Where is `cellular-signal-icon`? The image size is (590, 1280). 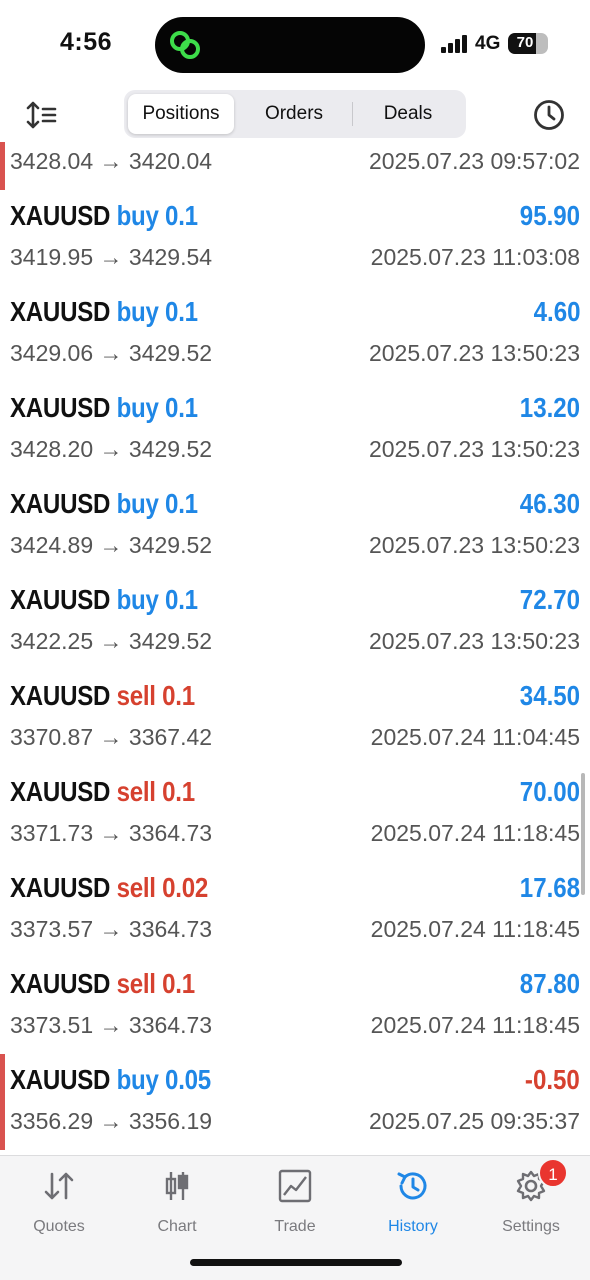 cellular-signal-icon is located at coordinates (455, 44).